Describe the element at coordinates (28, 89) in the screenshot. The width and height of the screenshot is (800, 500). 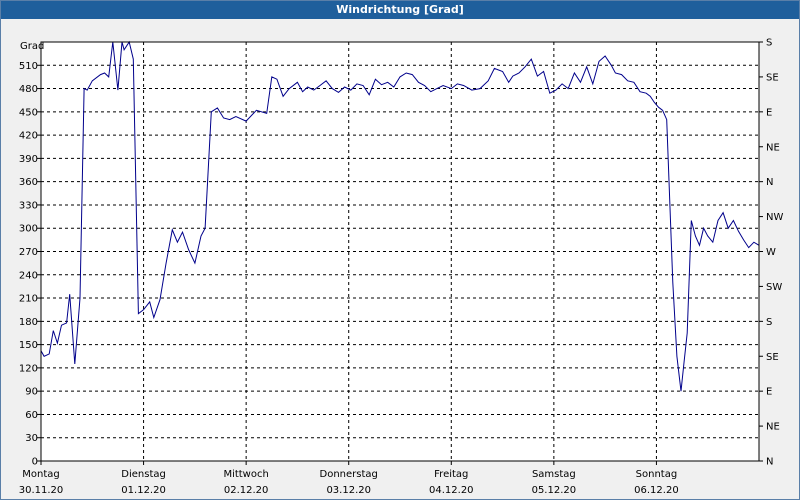
I see `y-tick-label: 480` at that location.